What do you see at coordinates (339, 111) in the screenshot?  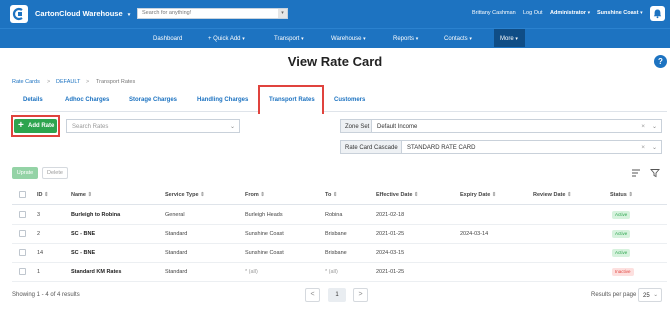 I see `tabs-divider` at bounding box center [339, 111].